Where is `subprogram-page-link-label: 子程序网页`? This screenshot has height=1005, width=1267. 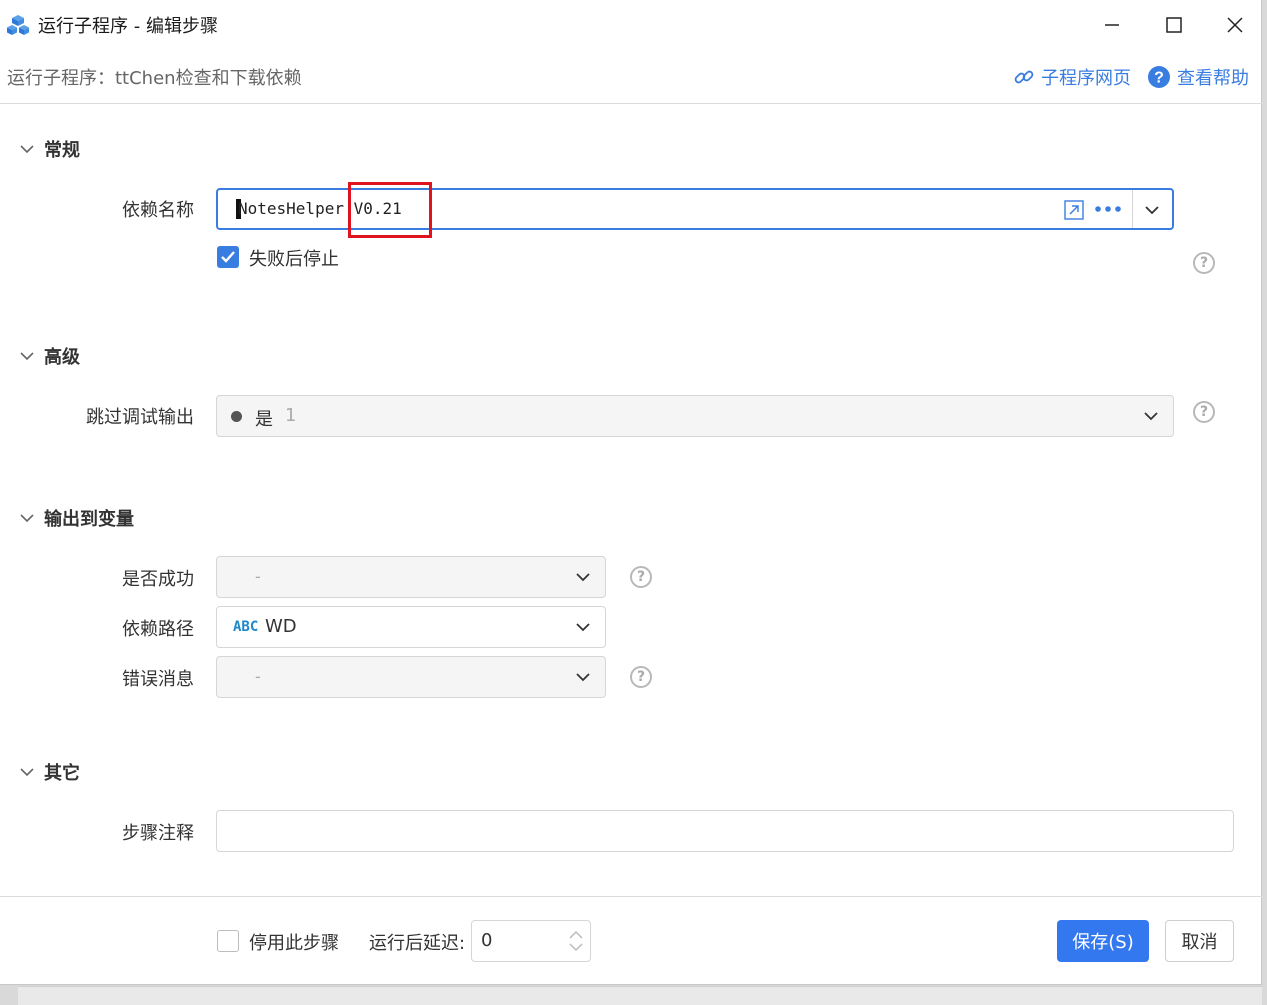 subprogram-page-link-label: 子程序网页 is located at coordinates (1086, 78).